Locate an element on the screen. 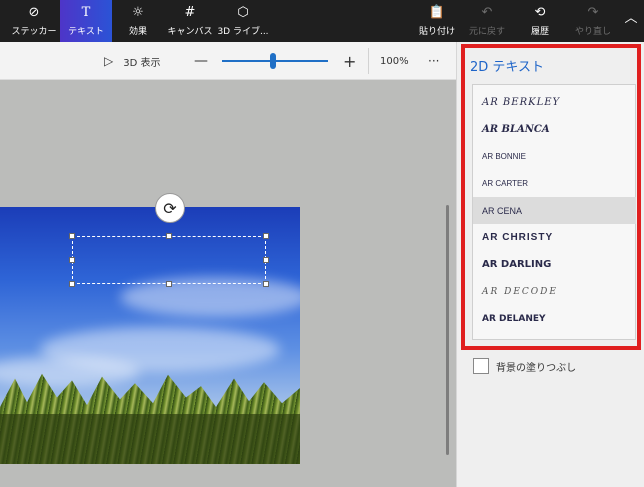  history-icon: ⟲ is located at coordinates (540, 12).